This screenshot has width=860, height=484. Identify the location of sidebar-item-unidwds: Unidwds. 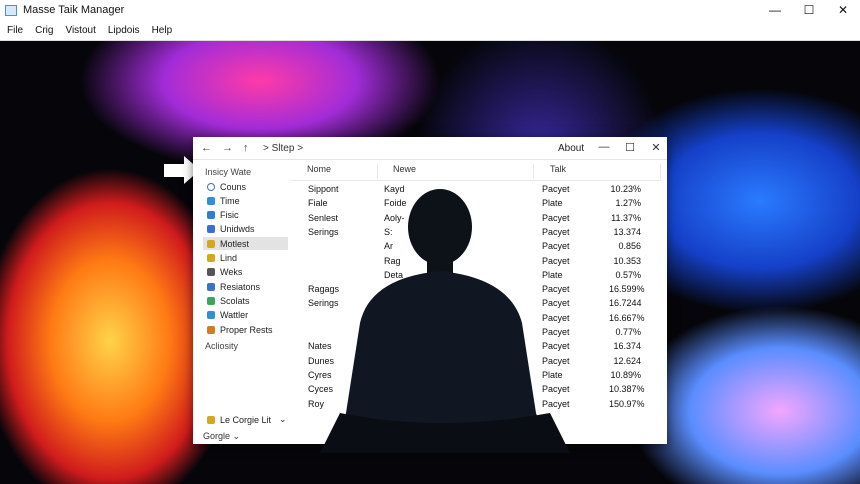
(247, 228).